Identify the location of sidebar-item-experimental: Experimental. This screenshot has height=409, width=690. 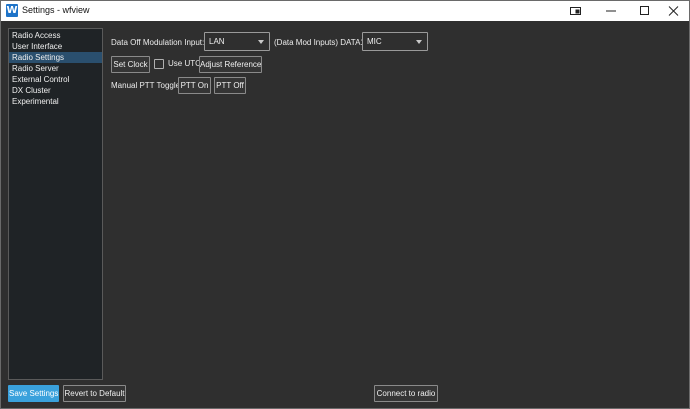
(55, 101).